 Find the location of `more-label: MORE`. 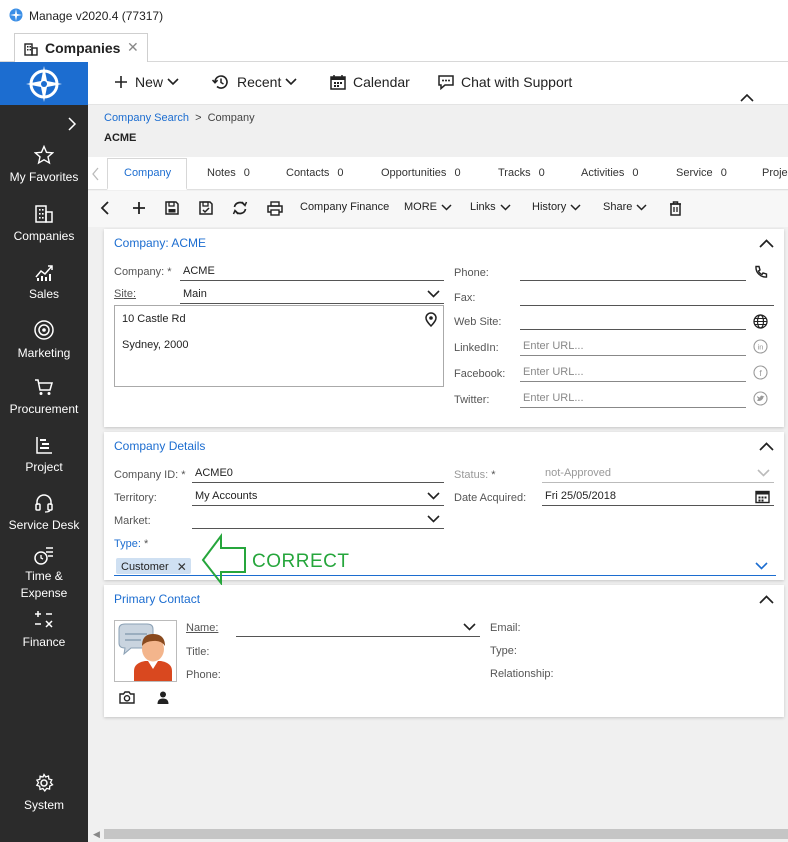

more-label: MORE is located at coordinates (420, 207).